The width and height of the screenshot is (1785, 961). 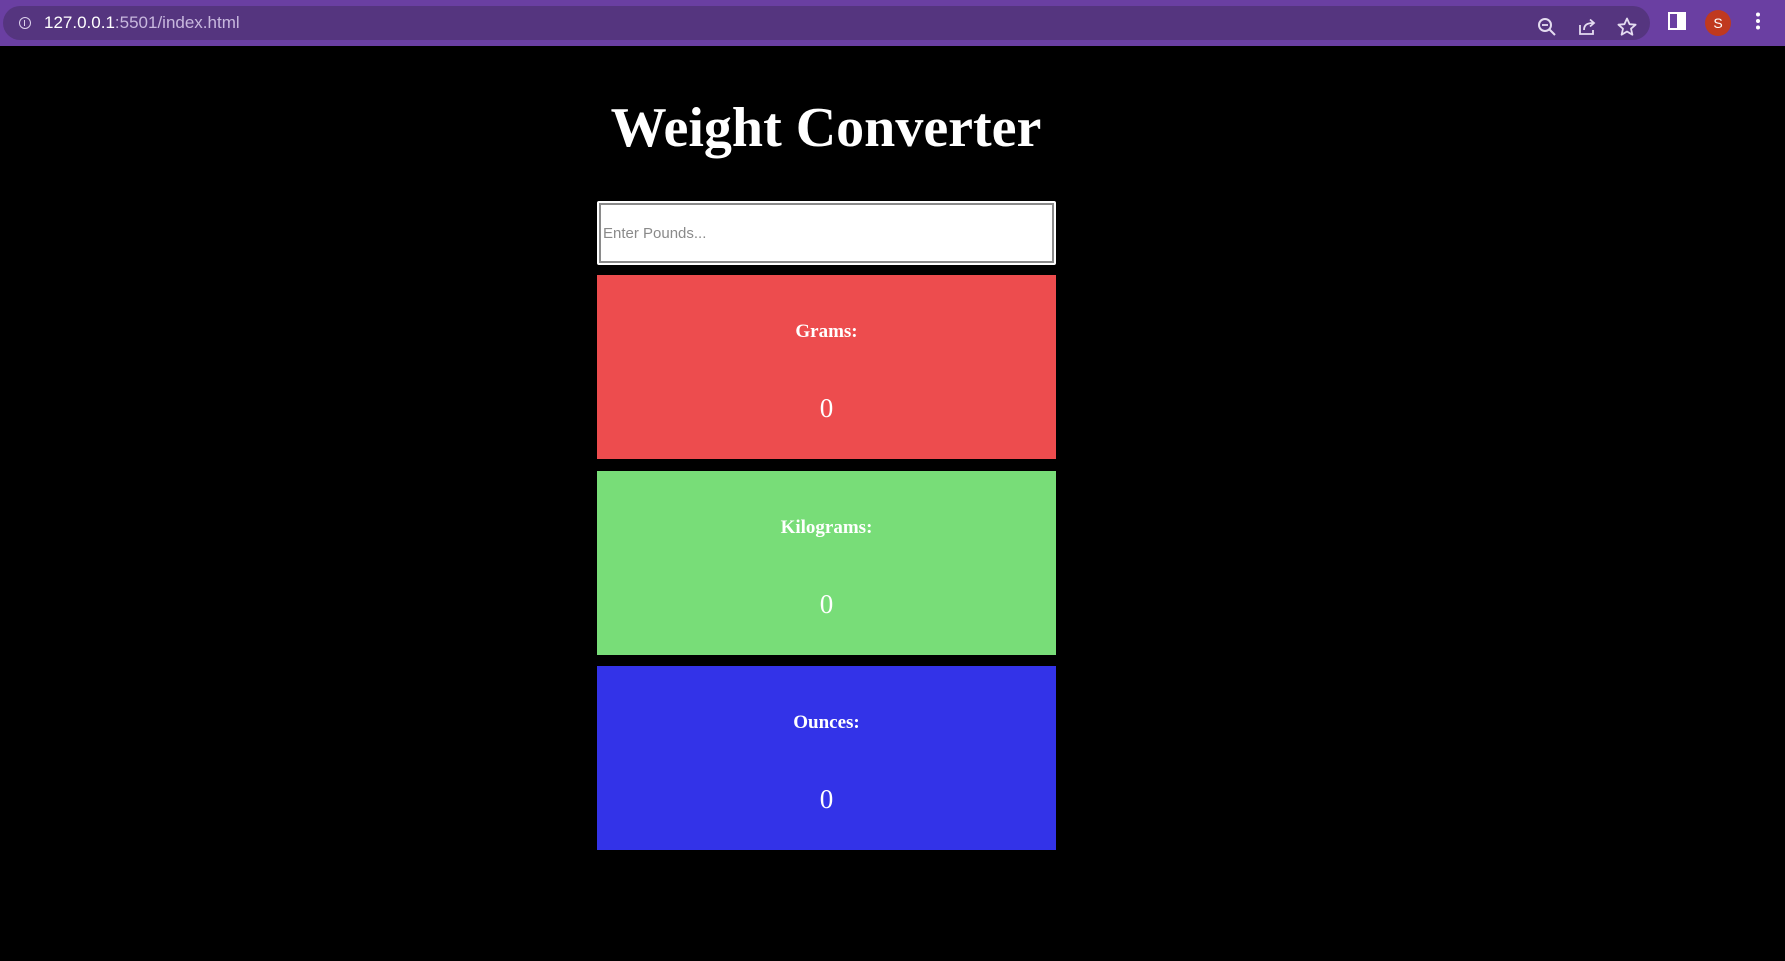 I want to click on page-title: Weight Converter, so click(x=826, y=128).